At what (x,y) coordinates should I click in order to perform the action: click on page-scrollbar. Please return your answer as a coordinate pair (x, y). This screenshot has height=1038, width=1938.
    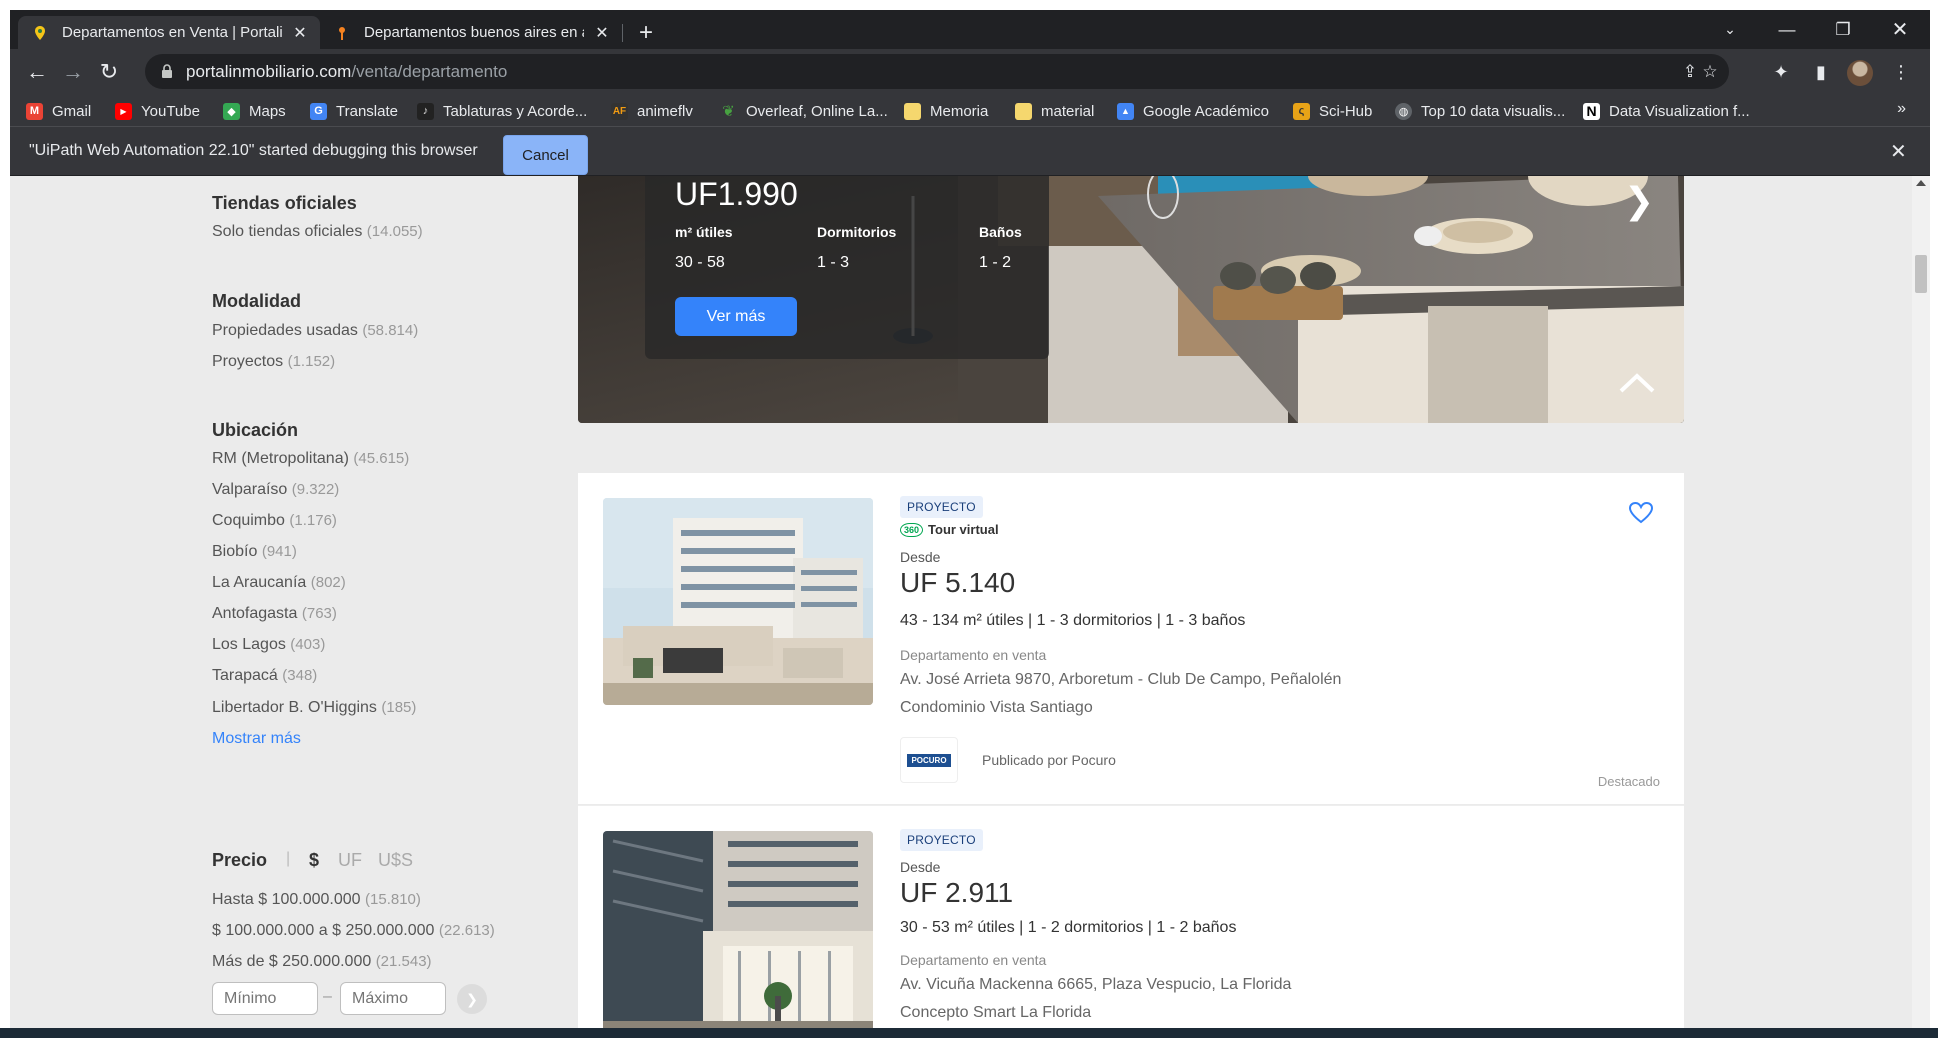
    Looking at the image, I should click on (1921, 607).